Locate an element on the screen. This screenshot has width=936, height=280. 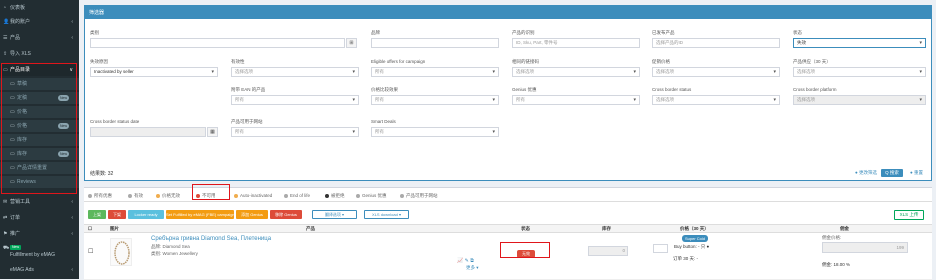
sidebar-item-label: 营销工具 is located at coordinates (20, 202).